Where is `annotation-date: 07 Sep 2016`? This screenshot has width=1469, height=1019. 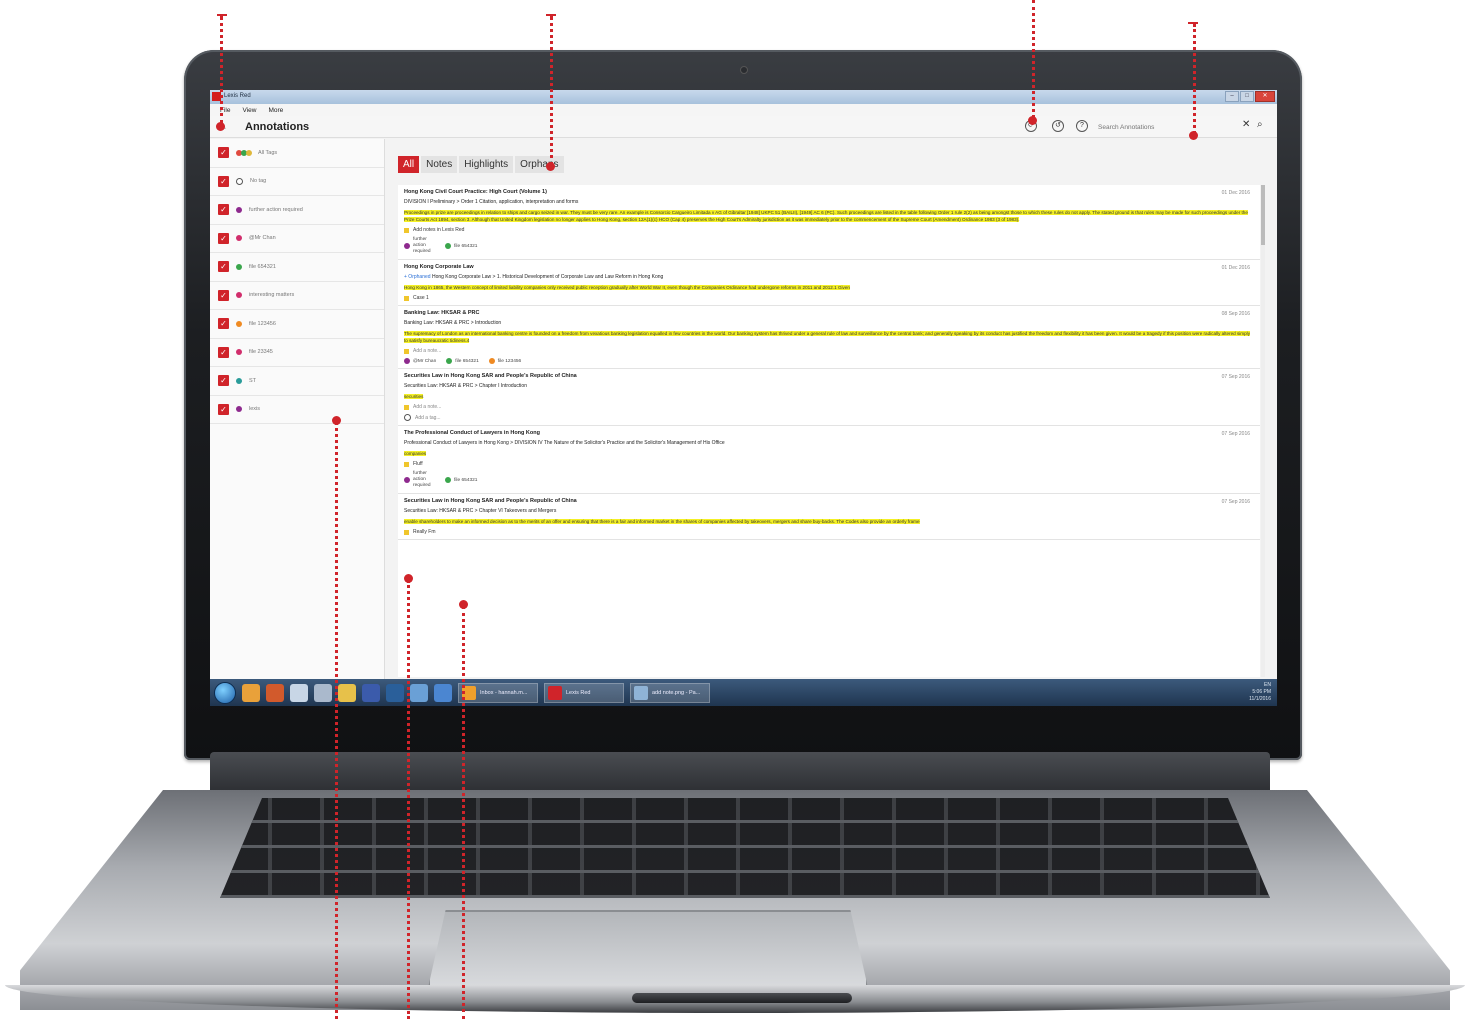 annotation-date: 07 Sep 2016 is located at coordinates (1235, 434).